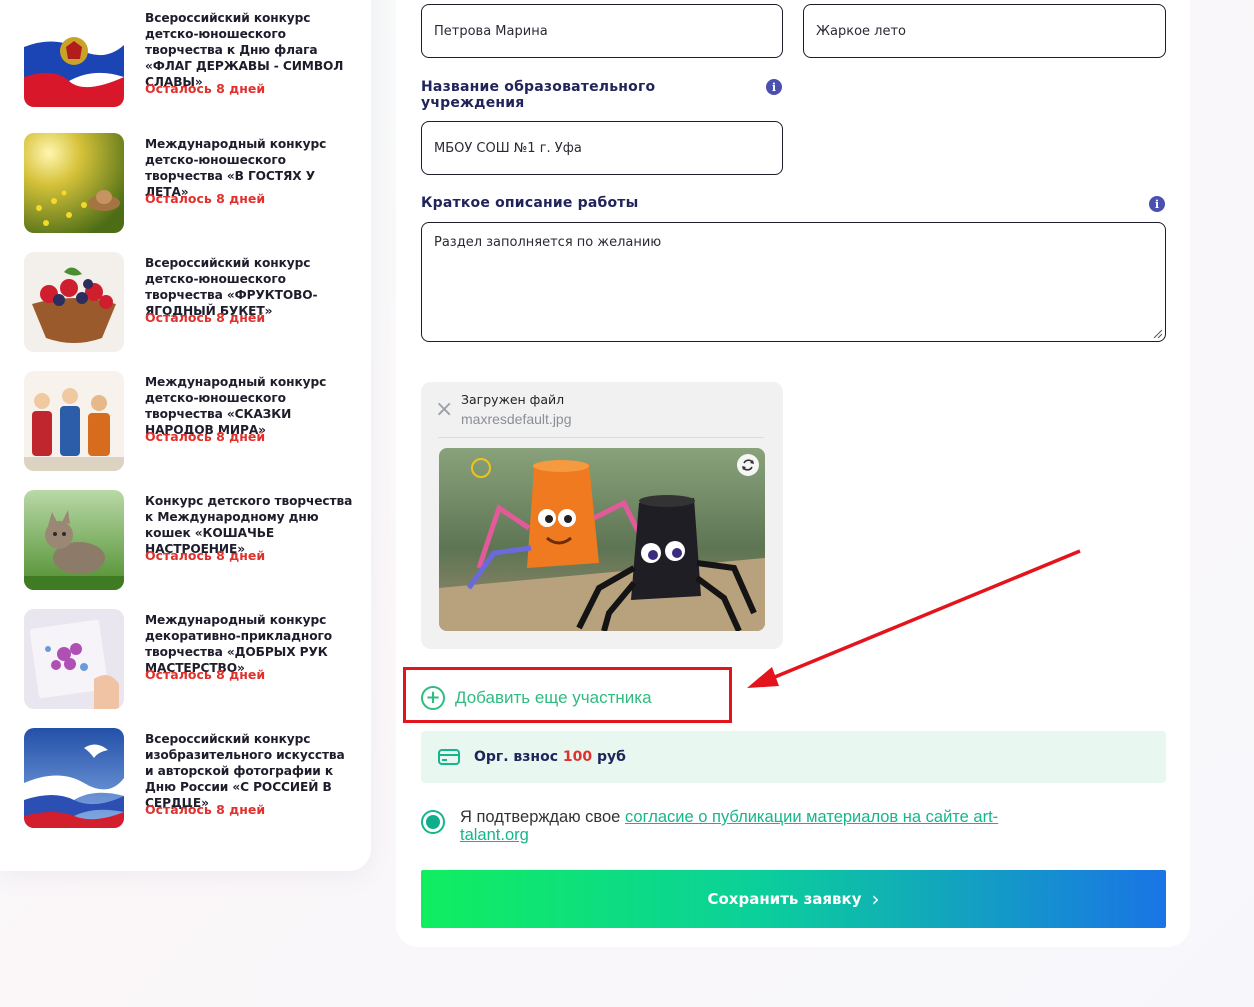 The height and width of the screenshot is (1007, 1254). Describe the element at coordinates (984, 31) in the screenshot. I see `work-title-input: Жаркое лето` at that location.